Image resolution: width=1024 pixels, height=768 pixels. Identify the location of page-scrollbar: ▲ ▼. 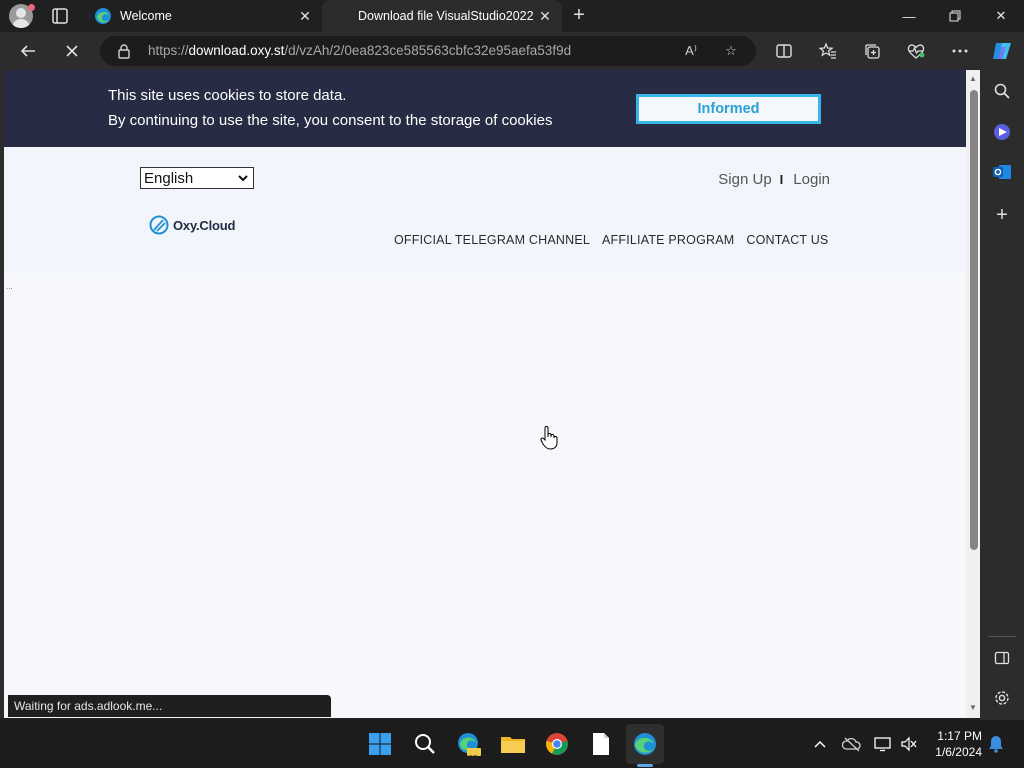
(973, 394).